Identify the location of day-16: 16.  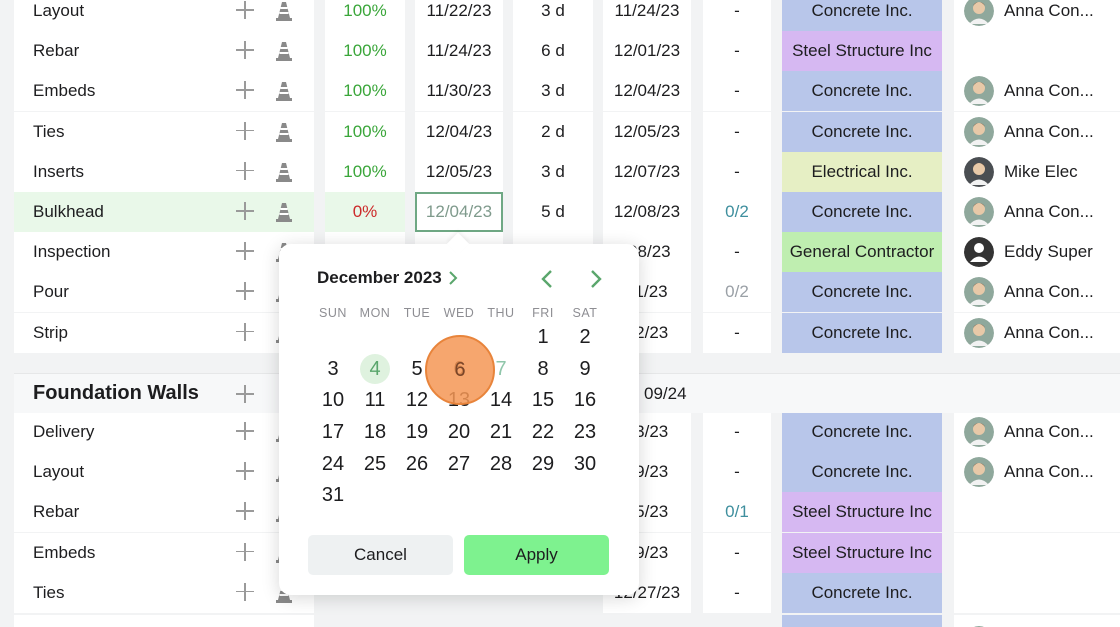
(585, 401).